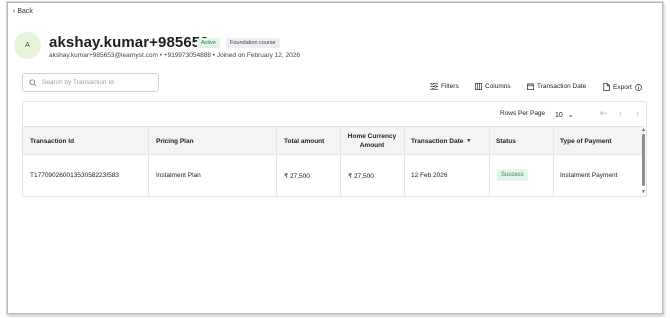 This screenshot has width=670, height=318. I want to click on column-header-transaction-date: Transaction Date ▼, so click(441, 141).